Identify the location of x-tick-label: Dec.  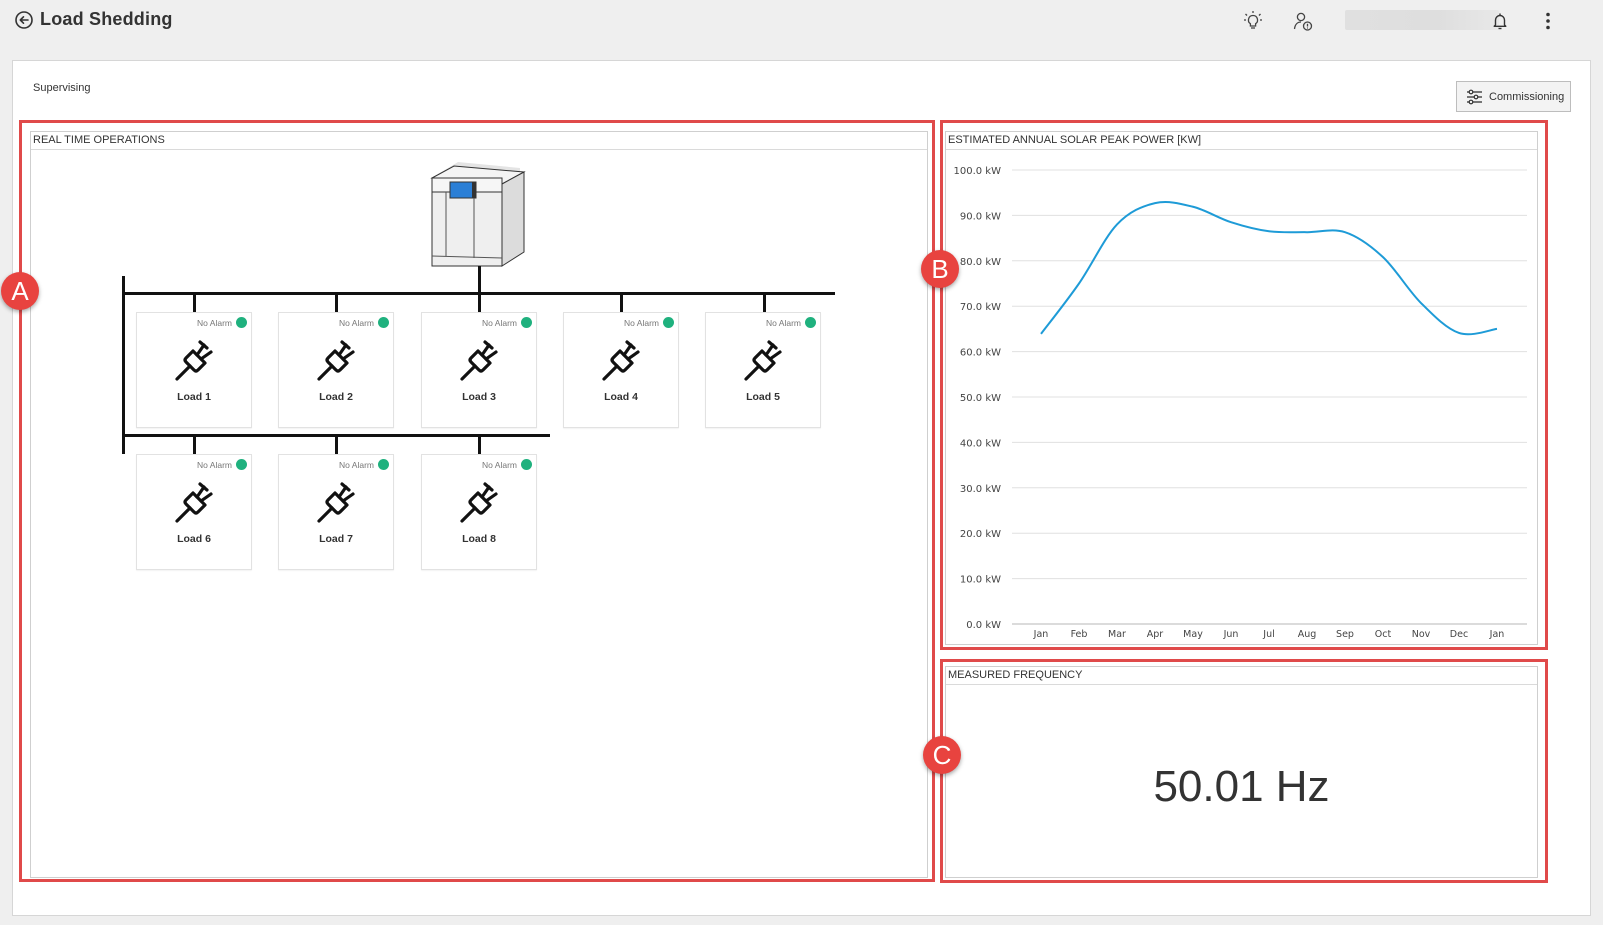
(1459, 634).